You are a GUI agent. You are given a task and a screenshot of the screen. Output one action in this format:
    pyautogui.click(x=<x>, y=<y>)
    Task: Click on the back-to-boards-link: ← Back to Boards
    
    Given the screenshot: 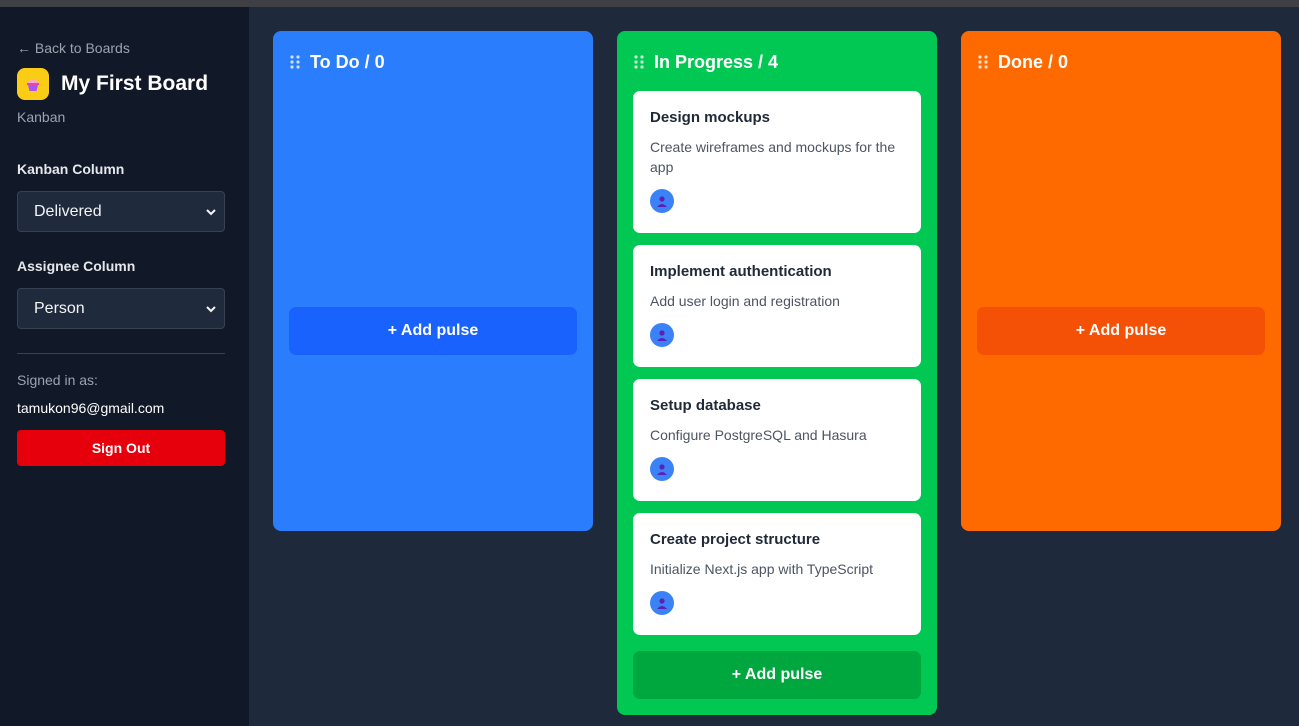 What is the action you would take?
    pyautogui.click(x=73, y=48)
    